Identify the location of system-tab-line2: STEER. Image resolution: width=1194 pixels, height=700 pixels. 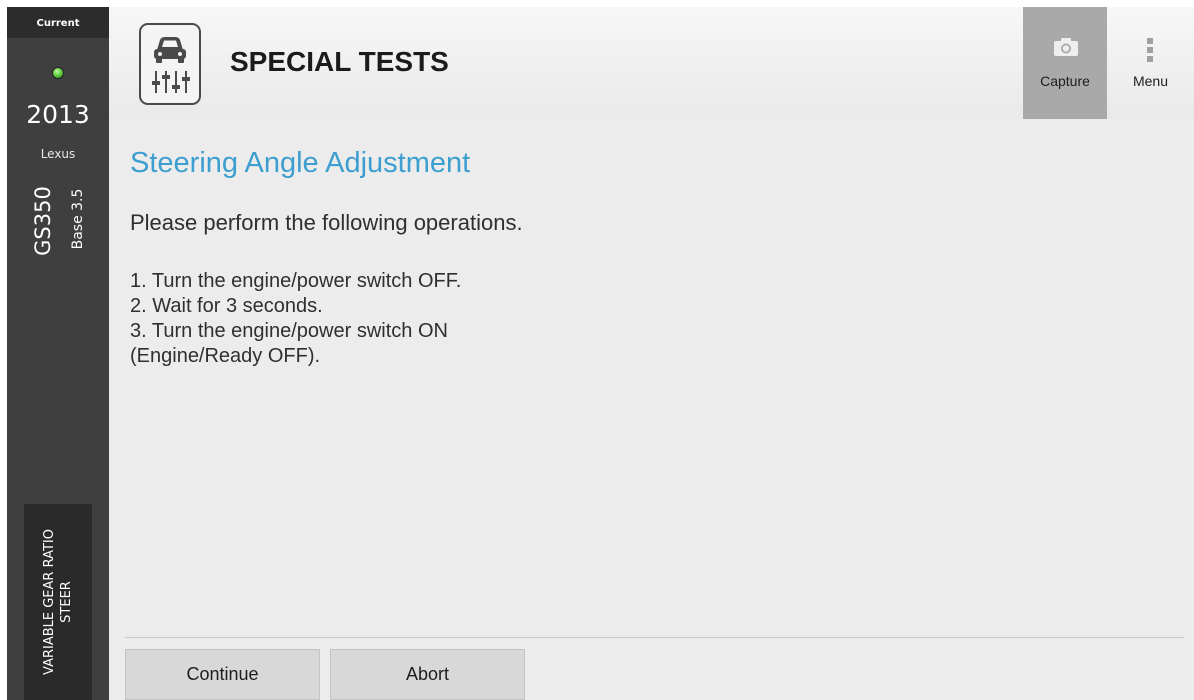
(66, 602).